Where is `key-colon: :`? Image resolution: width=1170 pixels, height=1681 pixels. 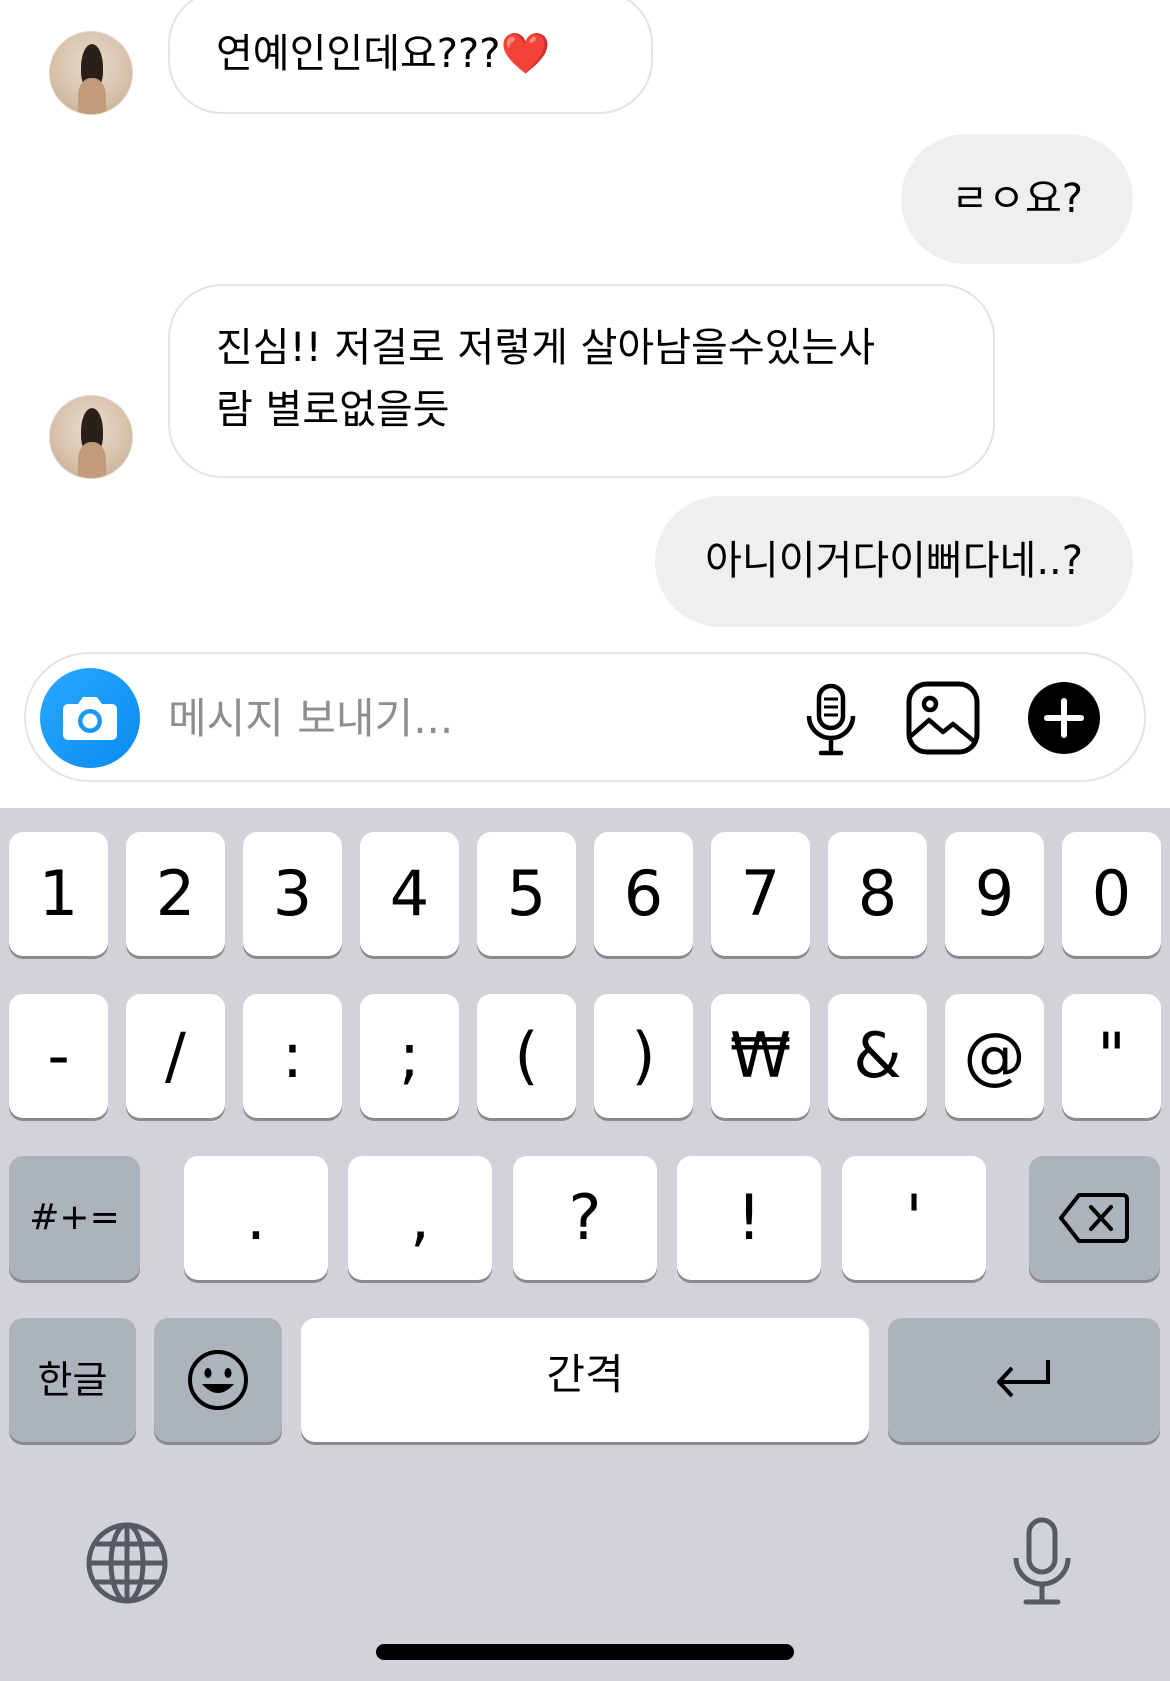
key-colon: : is located at coordinates (292, 1056).